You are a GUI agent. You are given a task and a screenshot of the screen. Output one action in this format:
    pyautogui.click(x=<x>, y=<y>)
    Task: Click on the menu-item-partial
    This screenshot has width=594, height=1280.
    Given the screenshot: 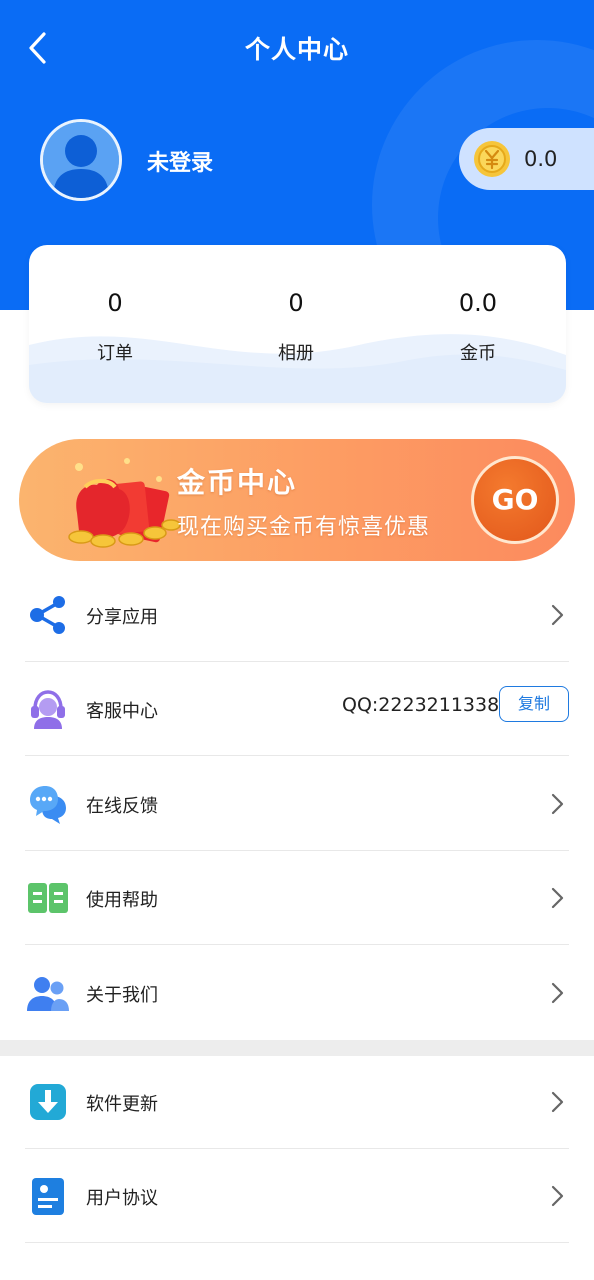 What is the action you would take?
    pyautogui.click(x=297, y=1262)
    